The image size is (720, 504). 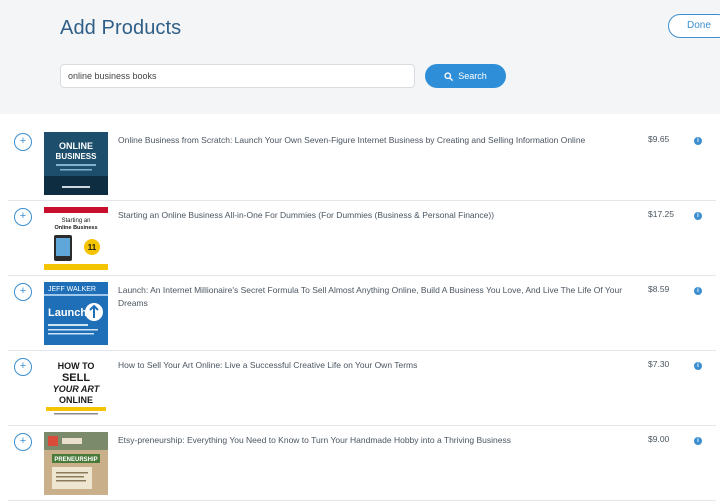 What do you see at coordinates (75, 228) in the screenshot?
I see `cover-text: Online Business` at bounding box center [75, 228].